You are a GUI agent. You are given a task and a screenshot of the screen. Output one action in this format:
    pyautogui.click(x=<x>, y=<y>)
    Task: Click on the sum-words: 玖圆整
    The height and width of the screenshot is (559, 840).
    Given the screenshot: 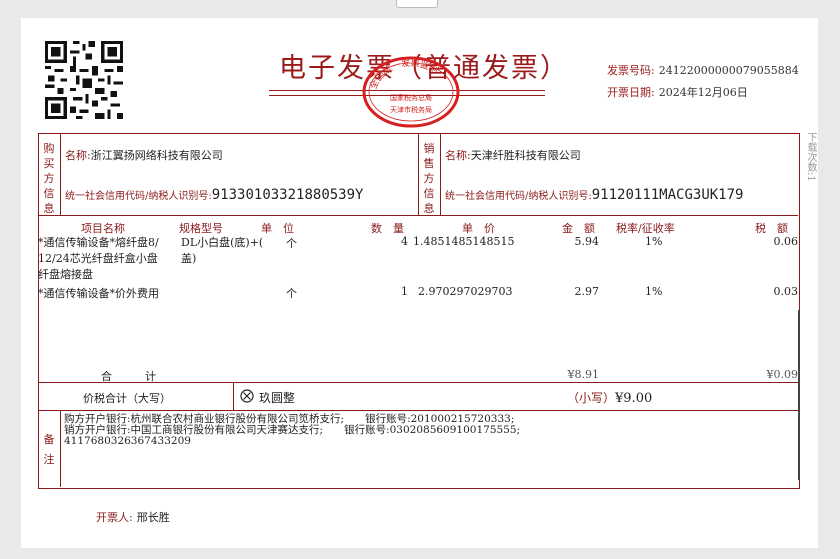 What is the action you would take?
    pyautogui.click(x=277, y=398)
    